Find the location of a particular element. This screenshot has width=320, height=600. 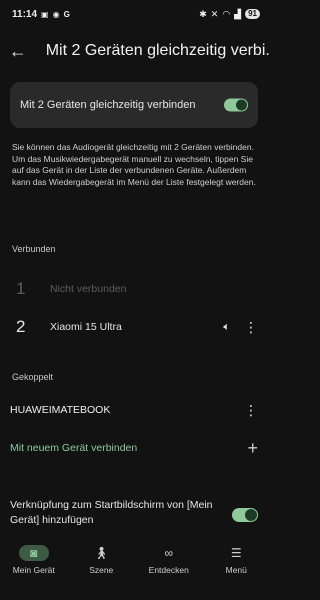

paired-section-label: Gekoppelt is located at coordinates (33, 377).